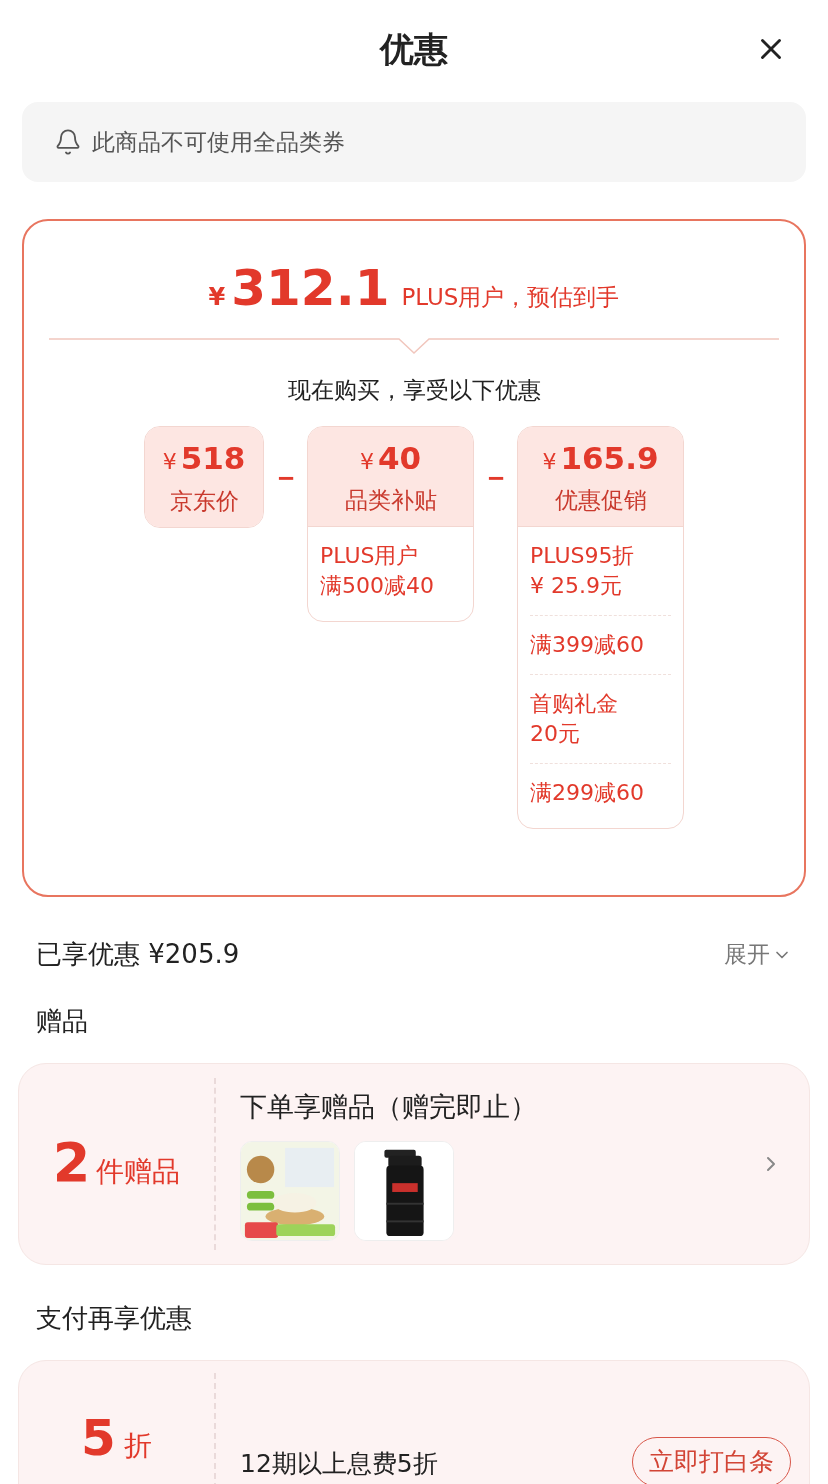 This screenshot has width=828, height=1484. Describe the element at coordinates (62, 1021) in the screenshot. I see `section-heading: 赠品` at that location.